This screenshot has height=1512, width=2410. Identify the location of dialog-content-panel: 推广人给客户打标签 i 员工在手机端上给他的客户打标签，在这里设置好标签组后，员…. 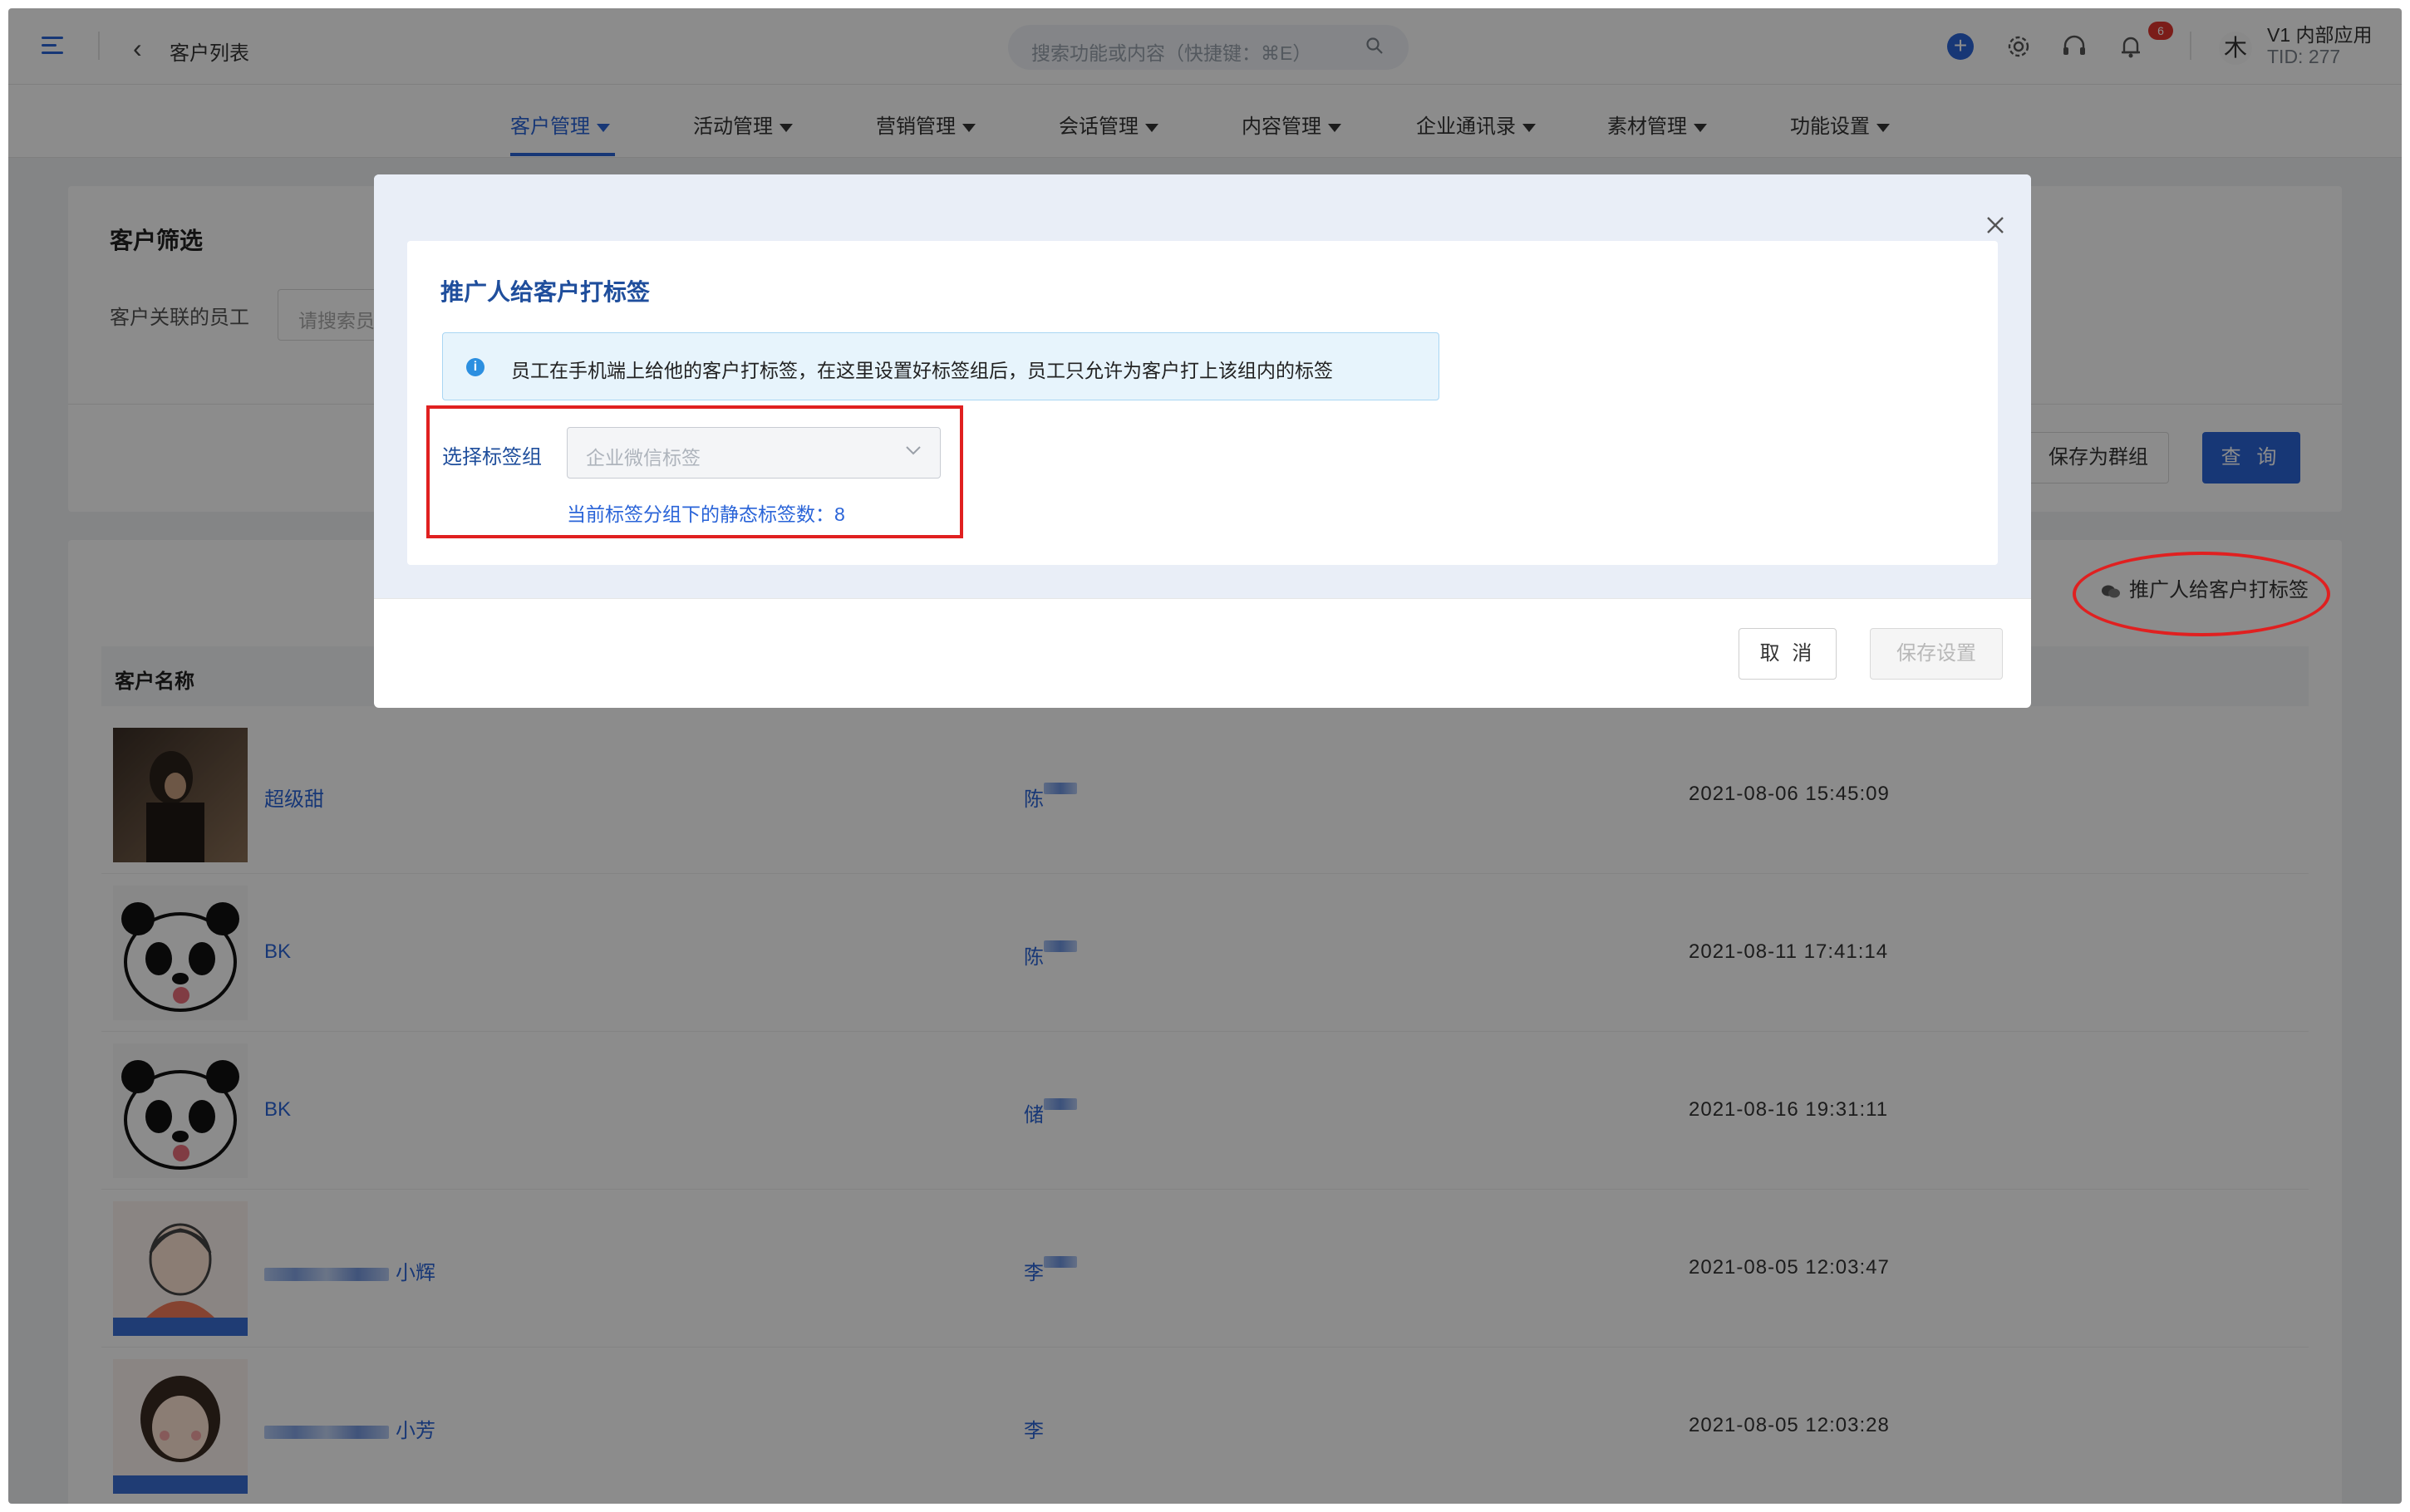
(1202, 403).